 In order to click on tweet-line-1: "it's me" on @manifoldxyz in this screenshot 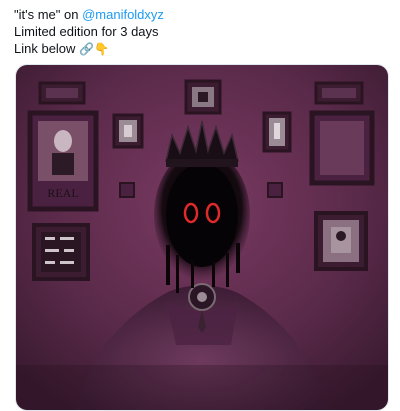, I will do `click(89, 14)`.